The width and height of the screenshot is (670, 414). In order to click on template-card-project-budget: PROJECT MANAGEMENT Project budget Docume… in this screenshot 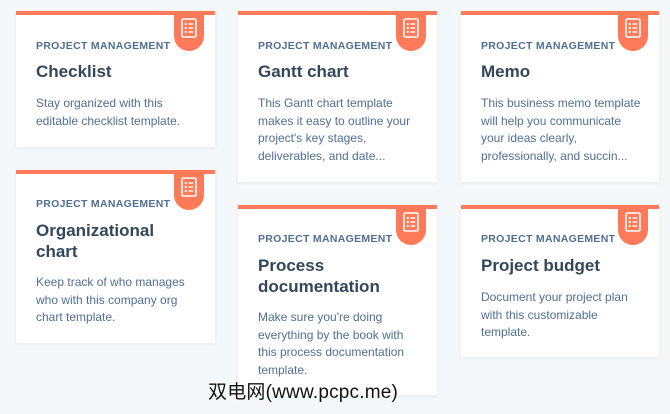, I will do `click(560, 281)`.